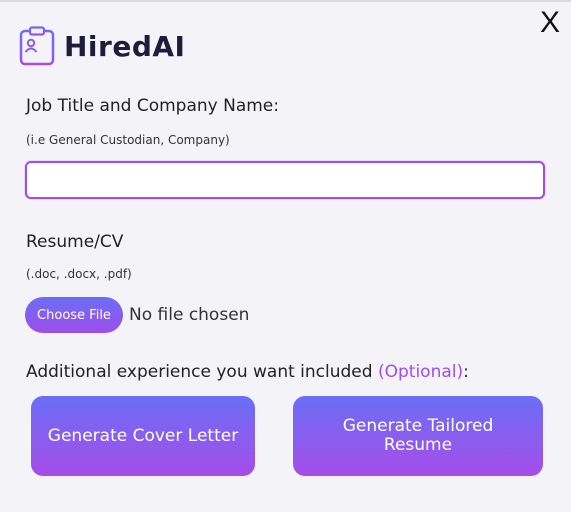 The image size is (571, 512). Describe the element at coordinates (285, 180) in the screenshot. I see `job-title-input` at that location.